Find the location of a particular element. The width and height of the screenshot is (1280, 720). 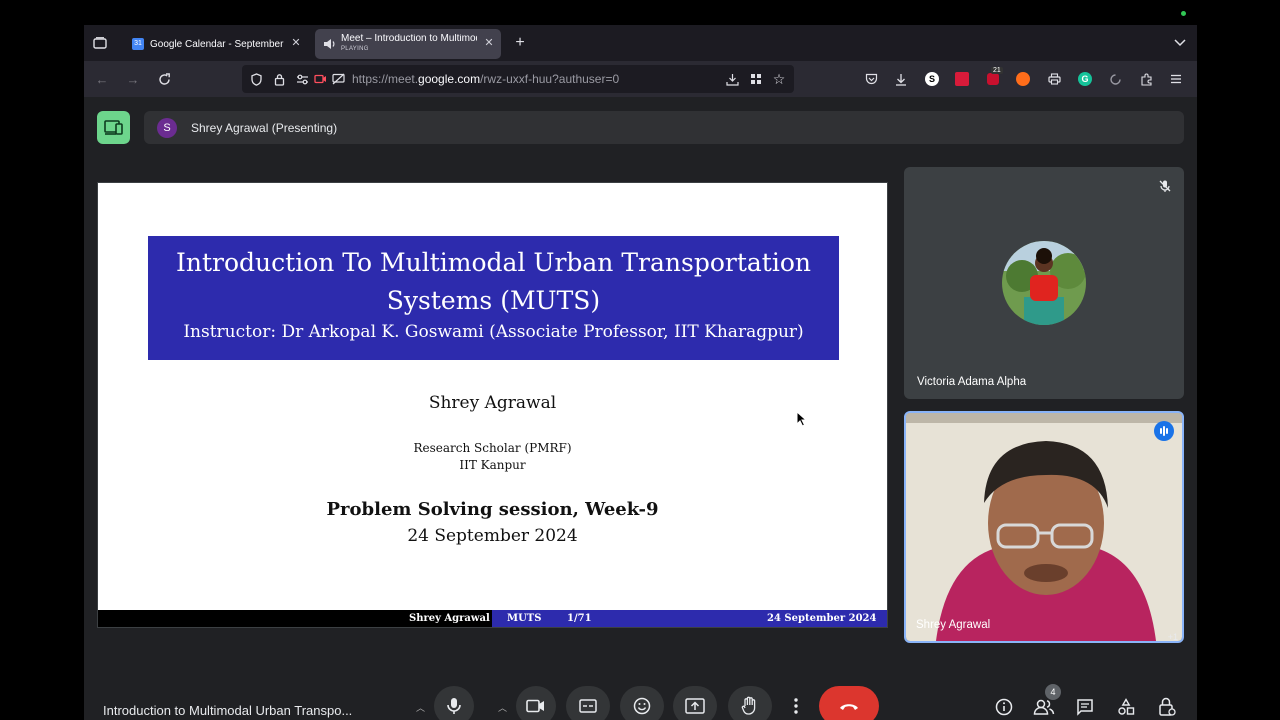

slide-presenter: Shrey Agrawal is located at coordinates (492, 403).